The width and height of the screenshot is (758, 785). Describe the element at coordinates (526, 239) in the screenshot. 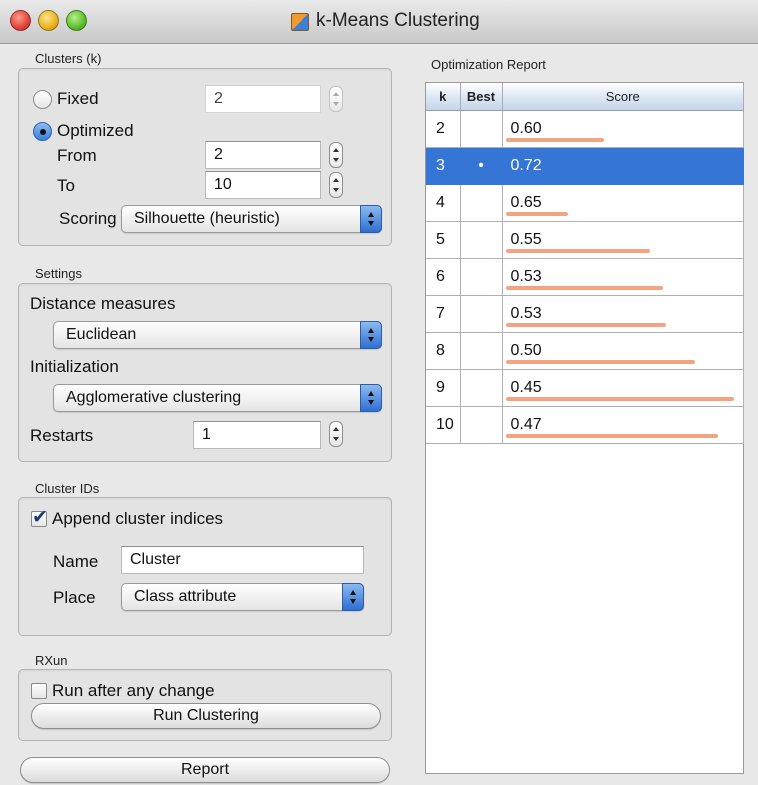

I see `row-score-value: 0.55` at that location.